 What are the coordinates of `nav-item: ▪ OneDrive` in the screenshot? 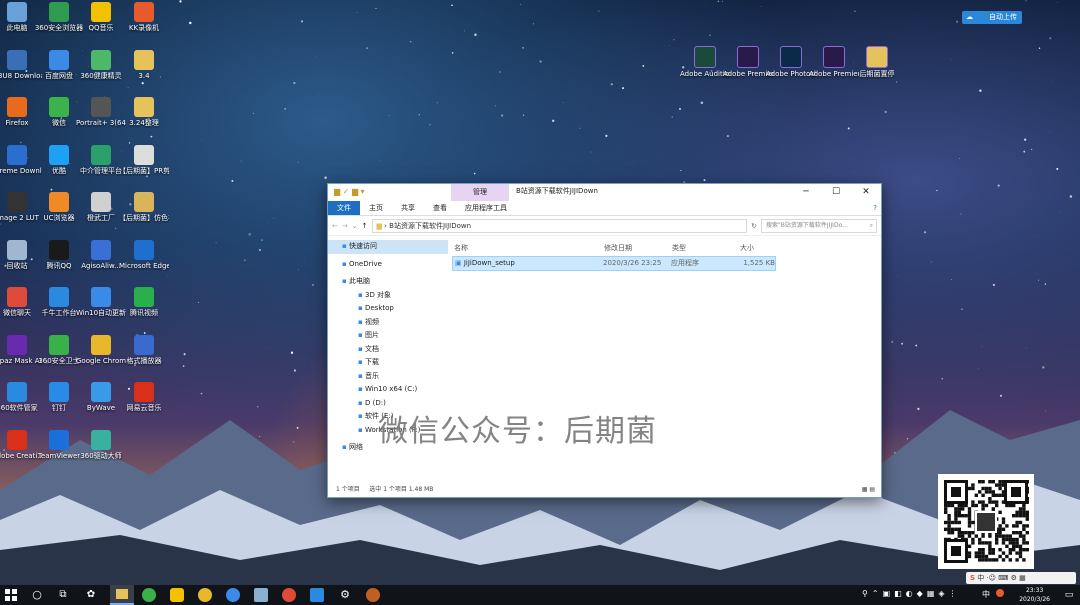 It's located at (388, 265).